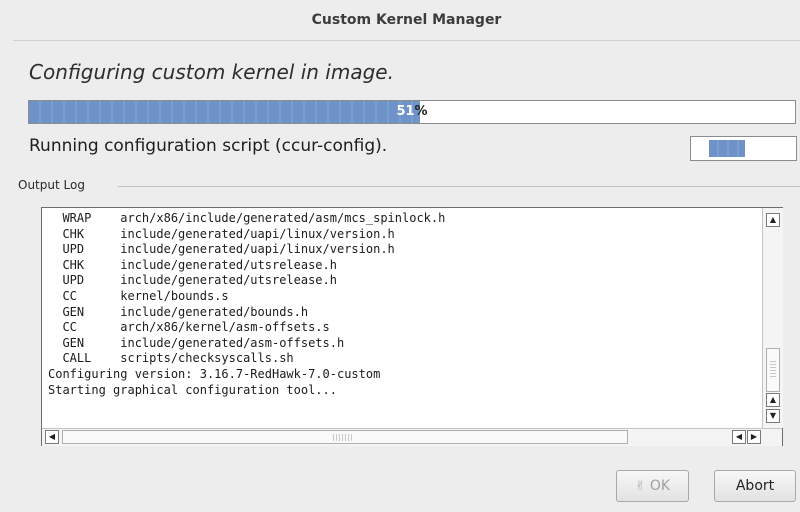  I want to click on progress-label: 51%, so click(412, 112).